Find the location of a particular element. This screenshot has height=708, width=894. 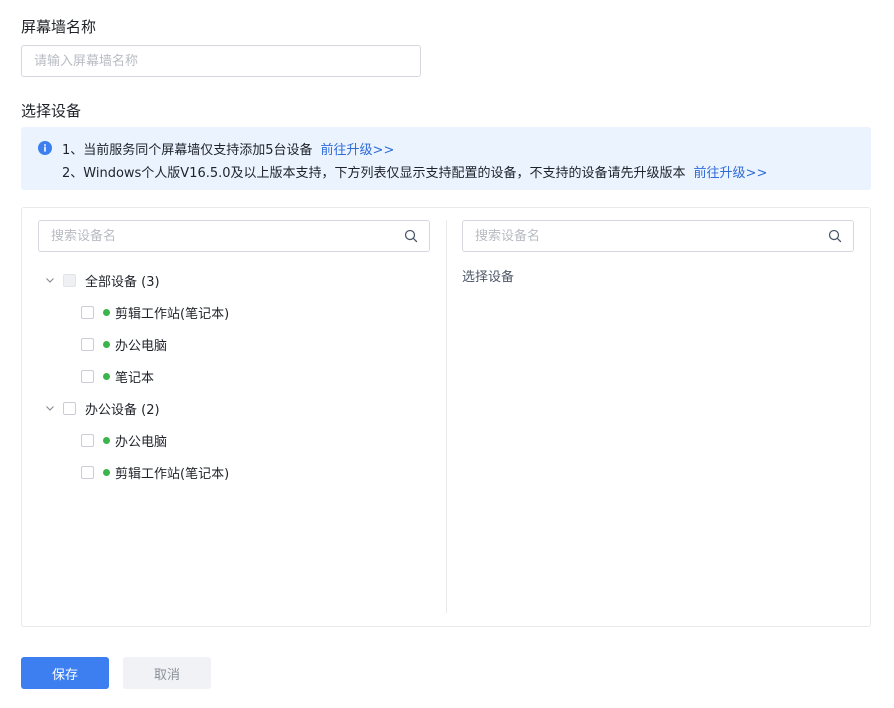

right-search-box is located at coordinates (658, 236).